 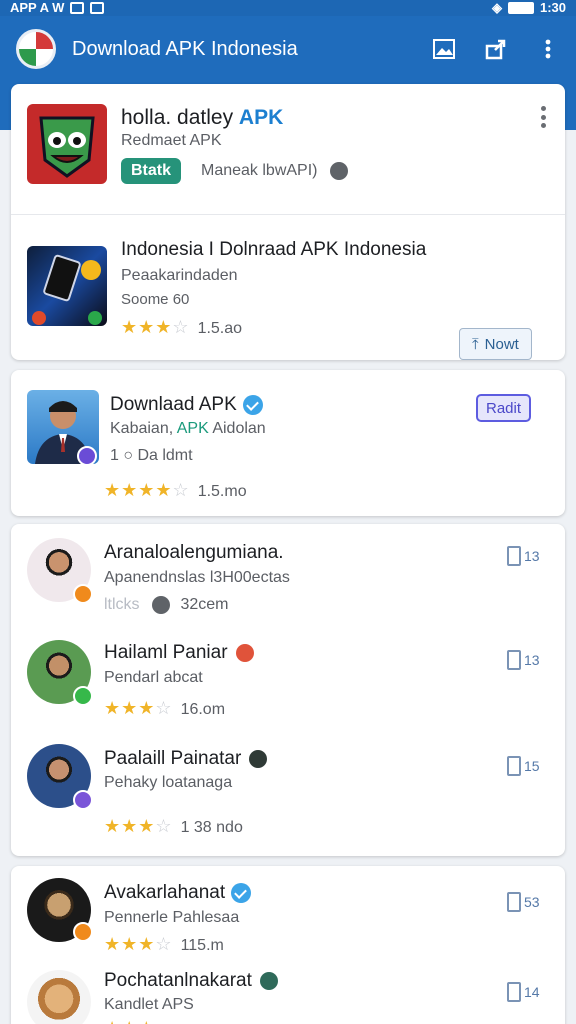 What do you see at coordinates (552, 7) in the screenshot?
I see `clock: 1:30` at bounding box center [552, 7].